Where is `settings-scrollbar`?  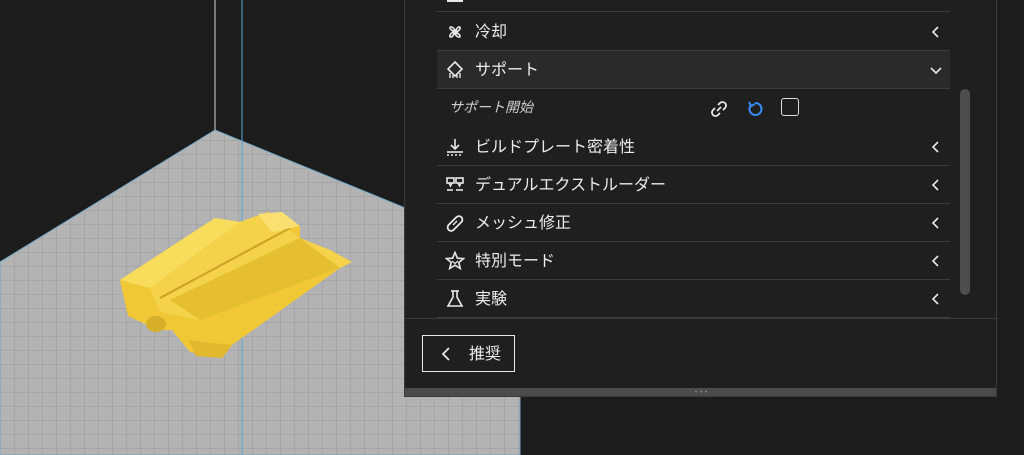 settings-scrollbar is located at coordinates (965, 192).